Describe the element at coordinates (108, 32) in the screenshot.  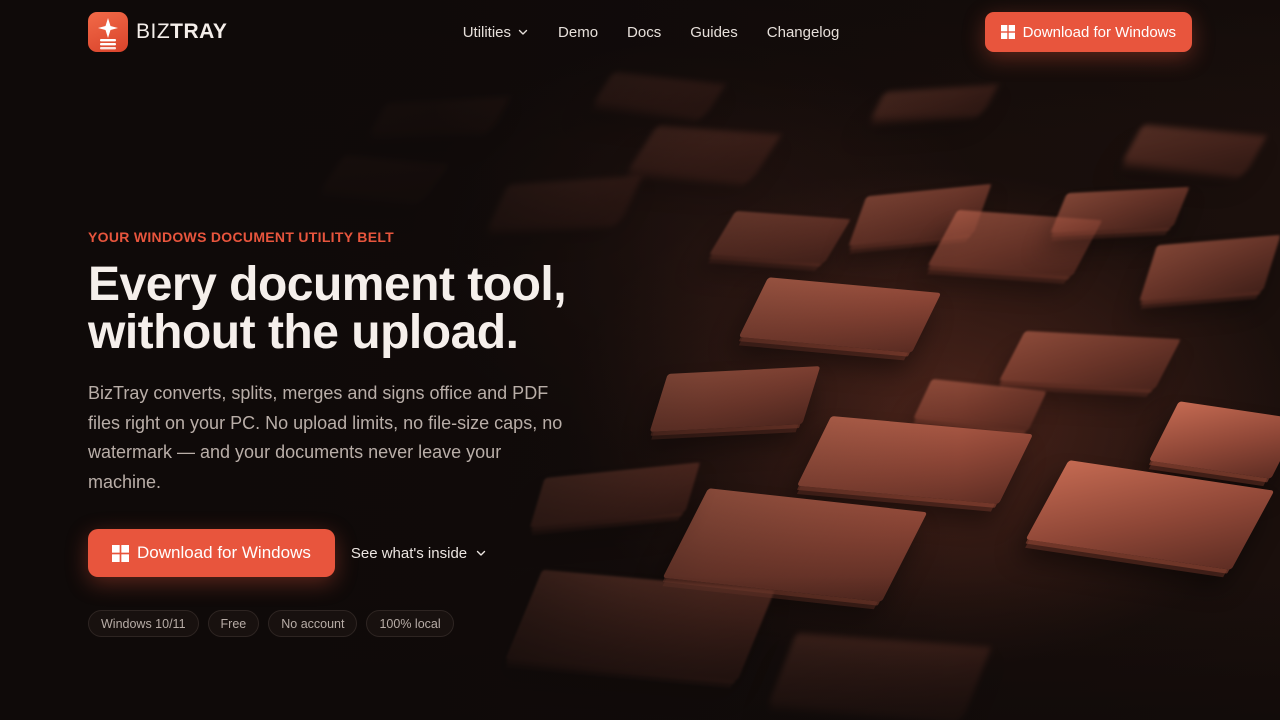
I see `biztray-logo-icon` at that location.